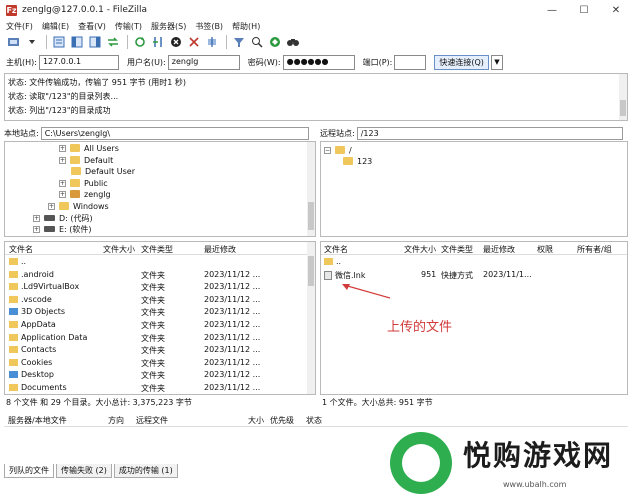 The height and width of the screenshot is (500, 632). Describe the element at coordinates (55, 26) in the screenshot. I see `menu-edit: 编辑(E)` at that location.